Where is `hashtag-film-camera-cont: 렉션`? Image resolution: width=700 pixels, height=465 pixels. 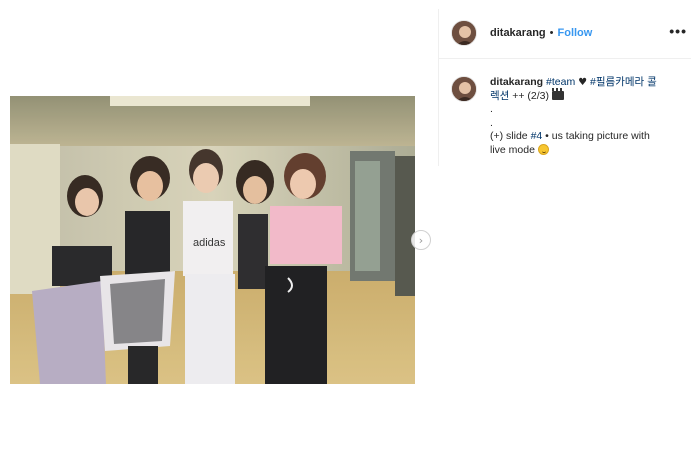 hashtag-film-camera-cont: 렉션 is located at coordinates (499, 96).